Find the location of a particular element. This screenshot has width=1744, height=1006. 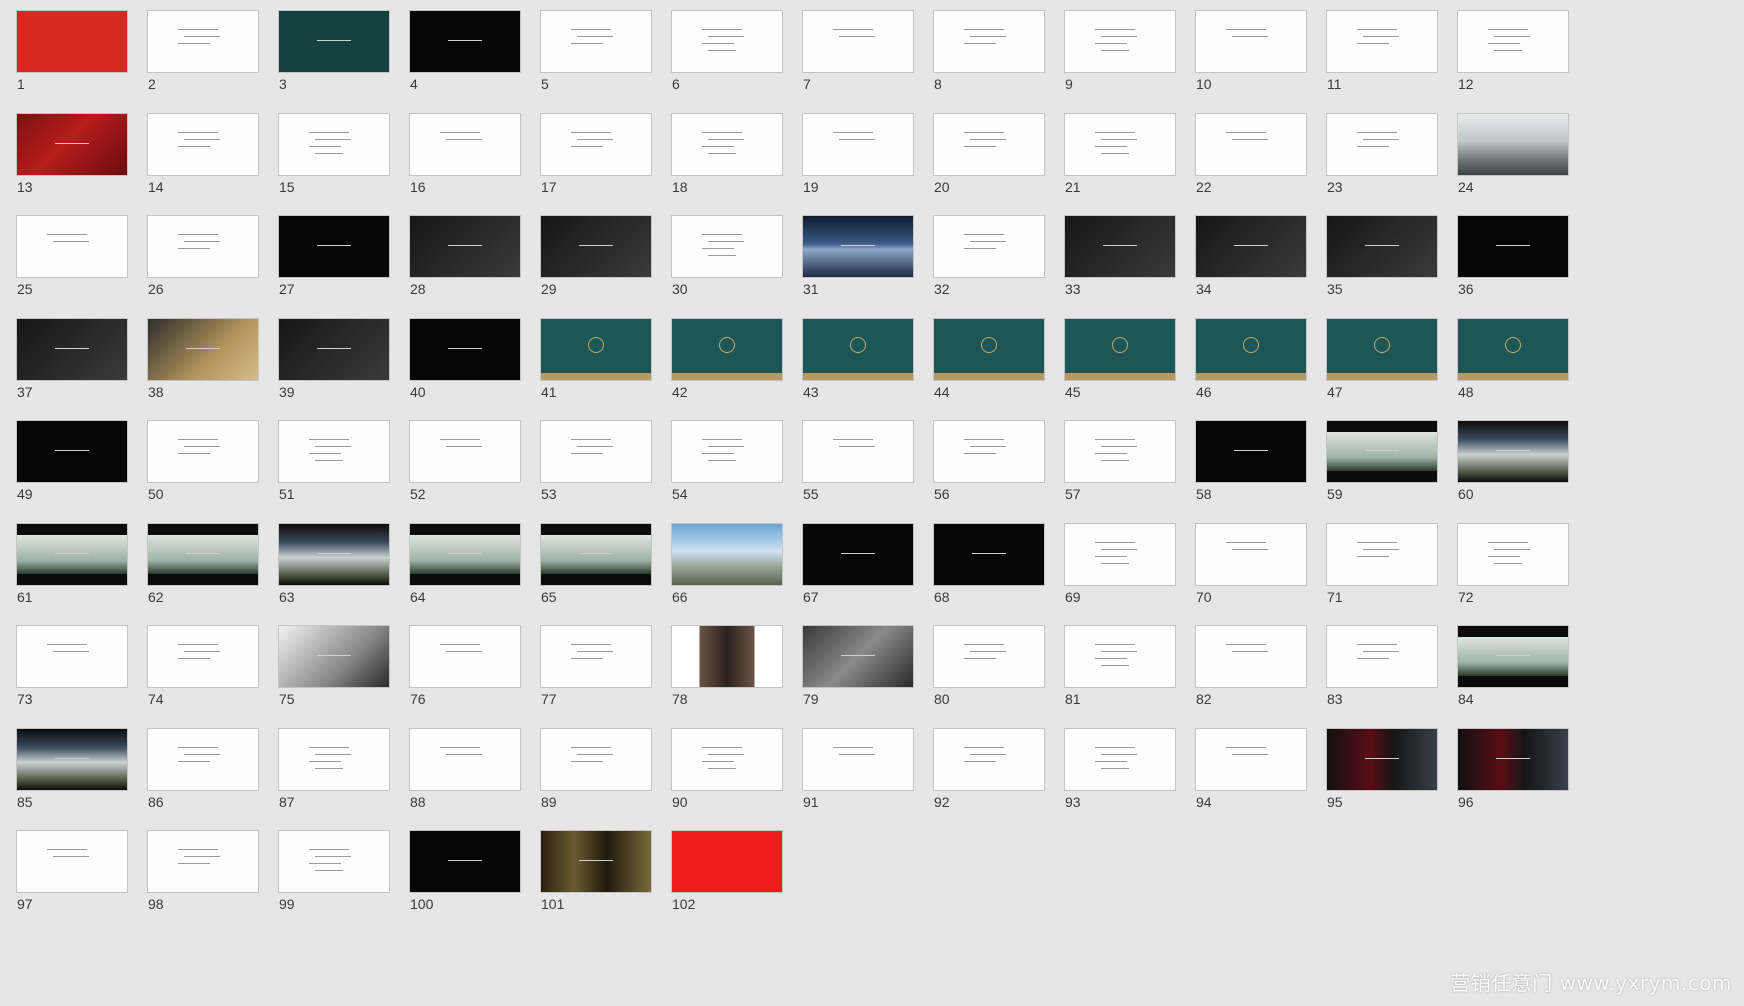

slide-thumbnail: 14 is located at coordinates (203, 153).